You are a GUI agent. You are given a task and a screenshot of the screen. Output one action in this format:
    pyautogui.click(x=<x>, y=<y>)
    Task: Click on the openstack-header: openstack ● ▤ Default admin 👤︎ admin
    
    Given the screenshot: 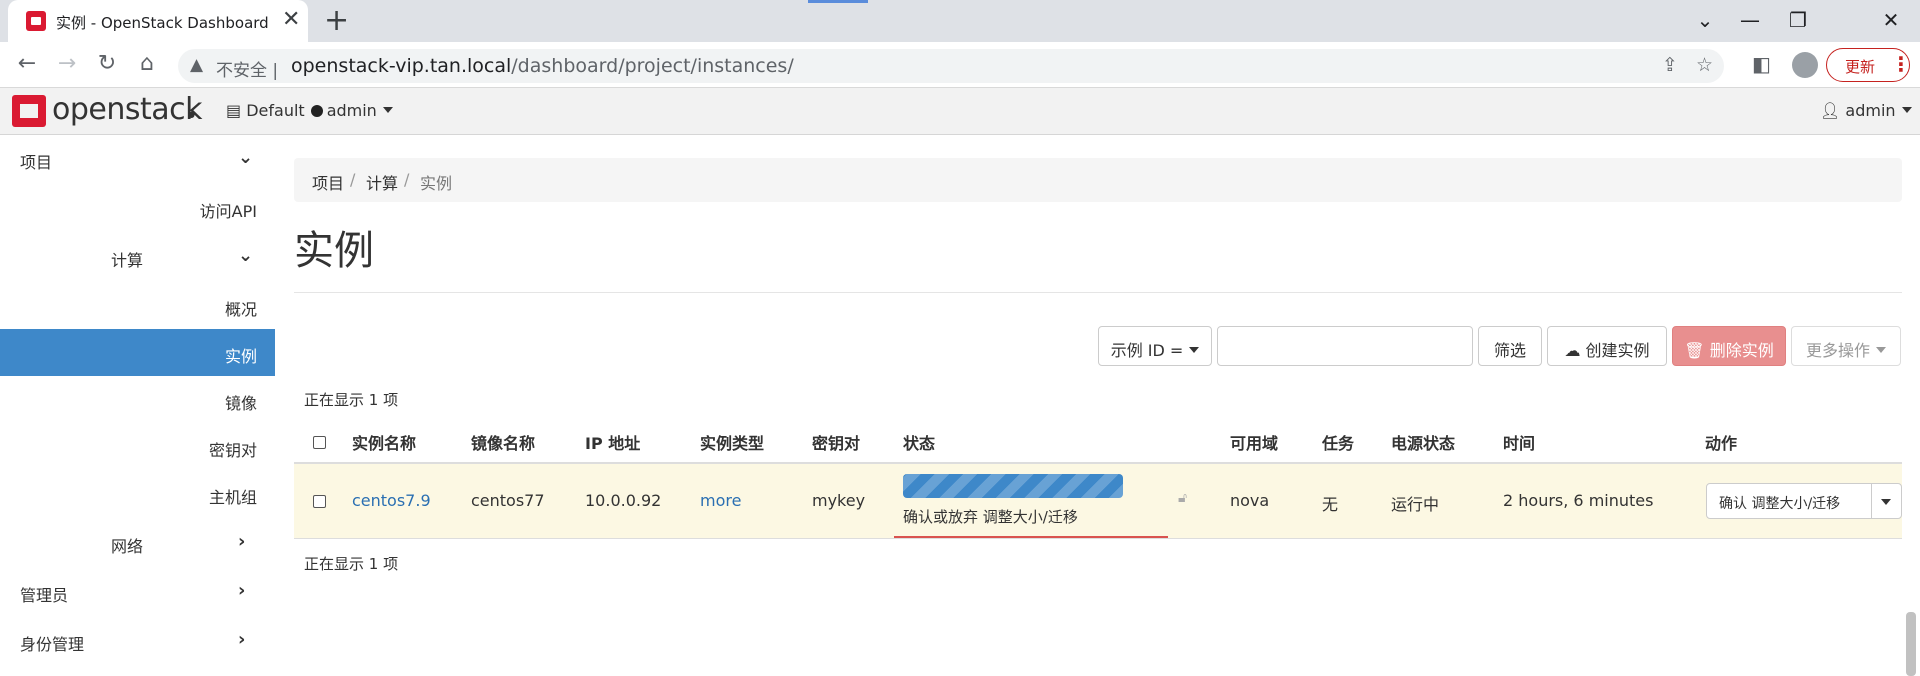 What is the action you would take?
    pyautogui.click(x=960, y=111)
    